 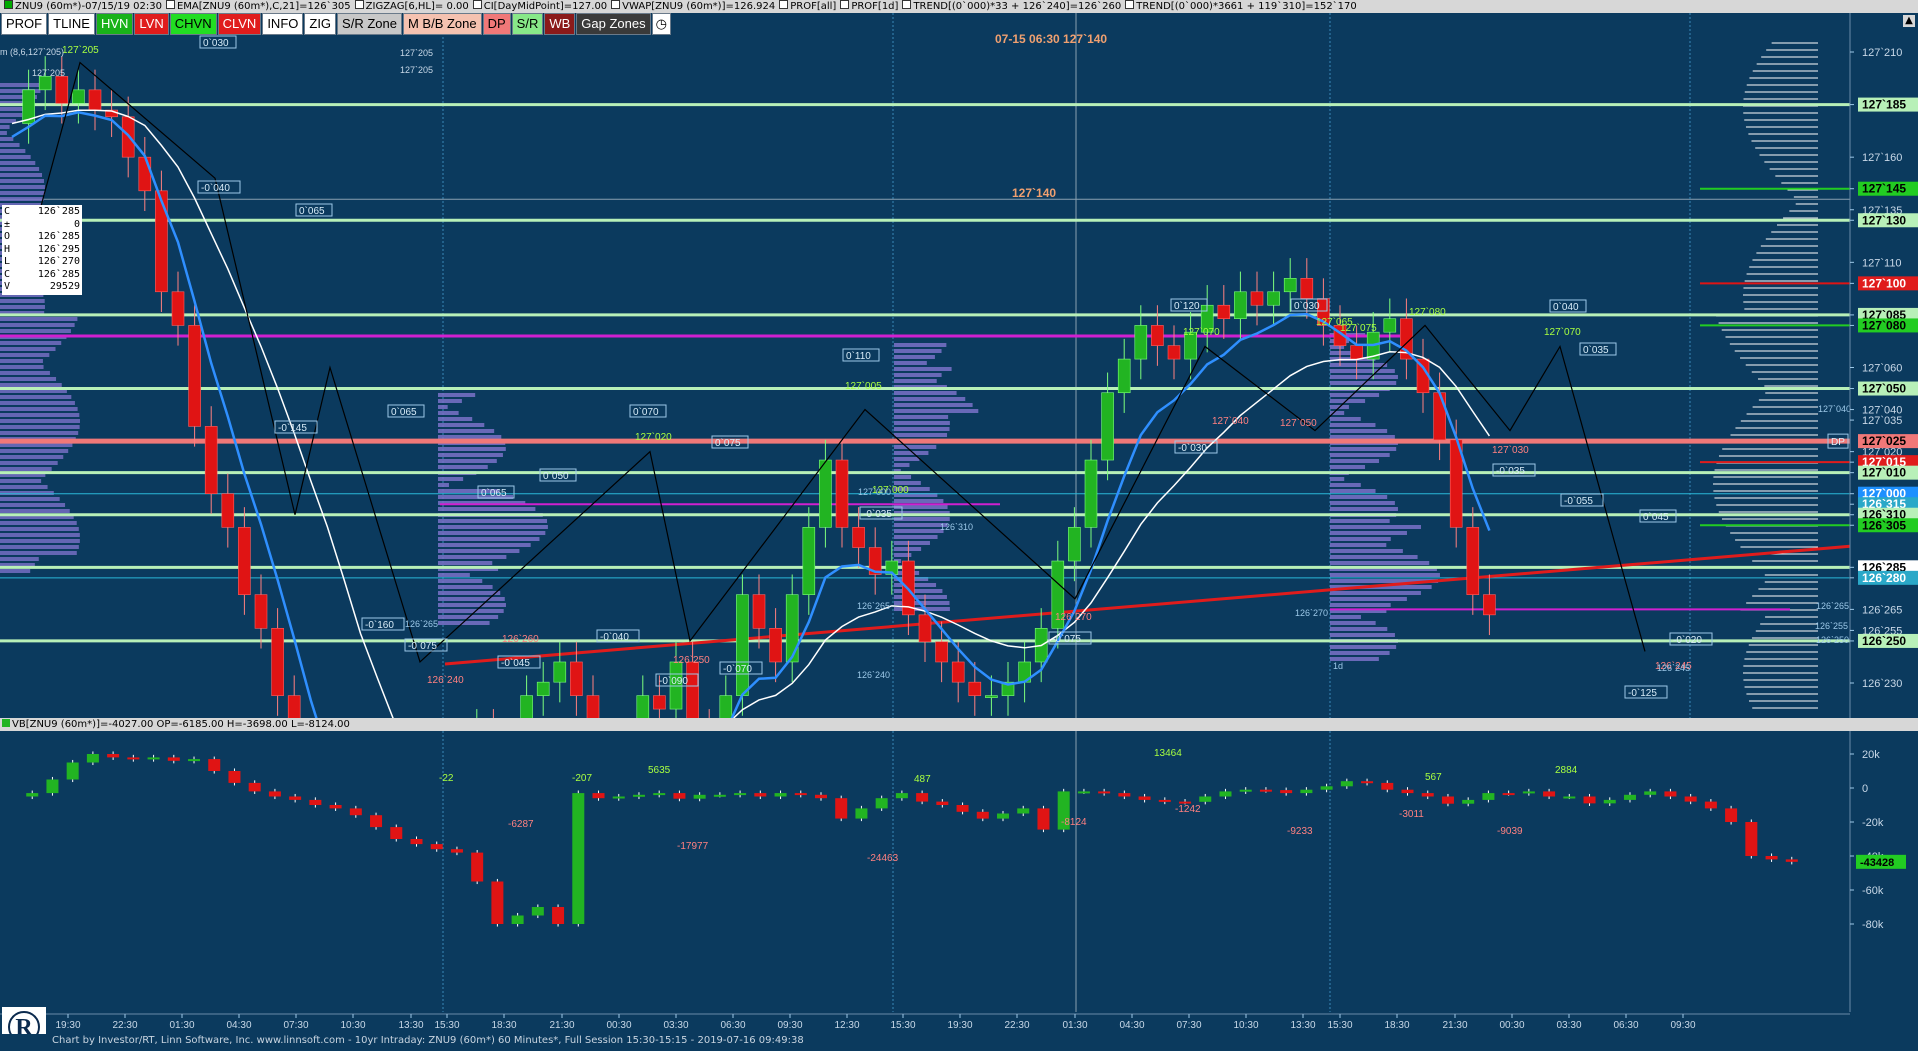 What do you see at coordinates (1334, 322) in the screenshot?
I see `swing-high-label: 127`065` at bounding box center [1334, 322].